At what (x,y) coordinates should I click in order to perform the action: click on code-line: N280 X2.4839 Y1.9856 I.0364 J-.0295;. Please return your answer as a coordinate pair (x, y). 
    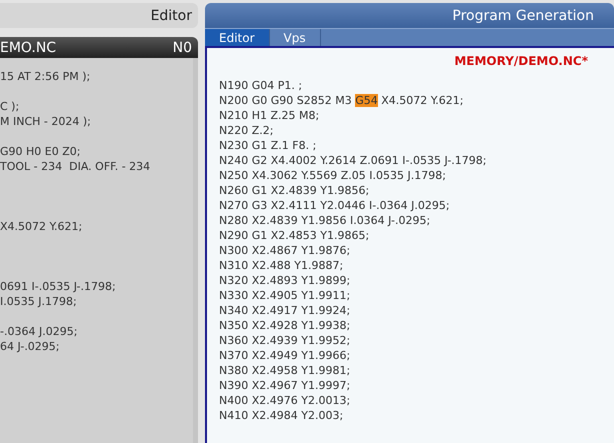
    Looking at the image, I should click on (325, 220).